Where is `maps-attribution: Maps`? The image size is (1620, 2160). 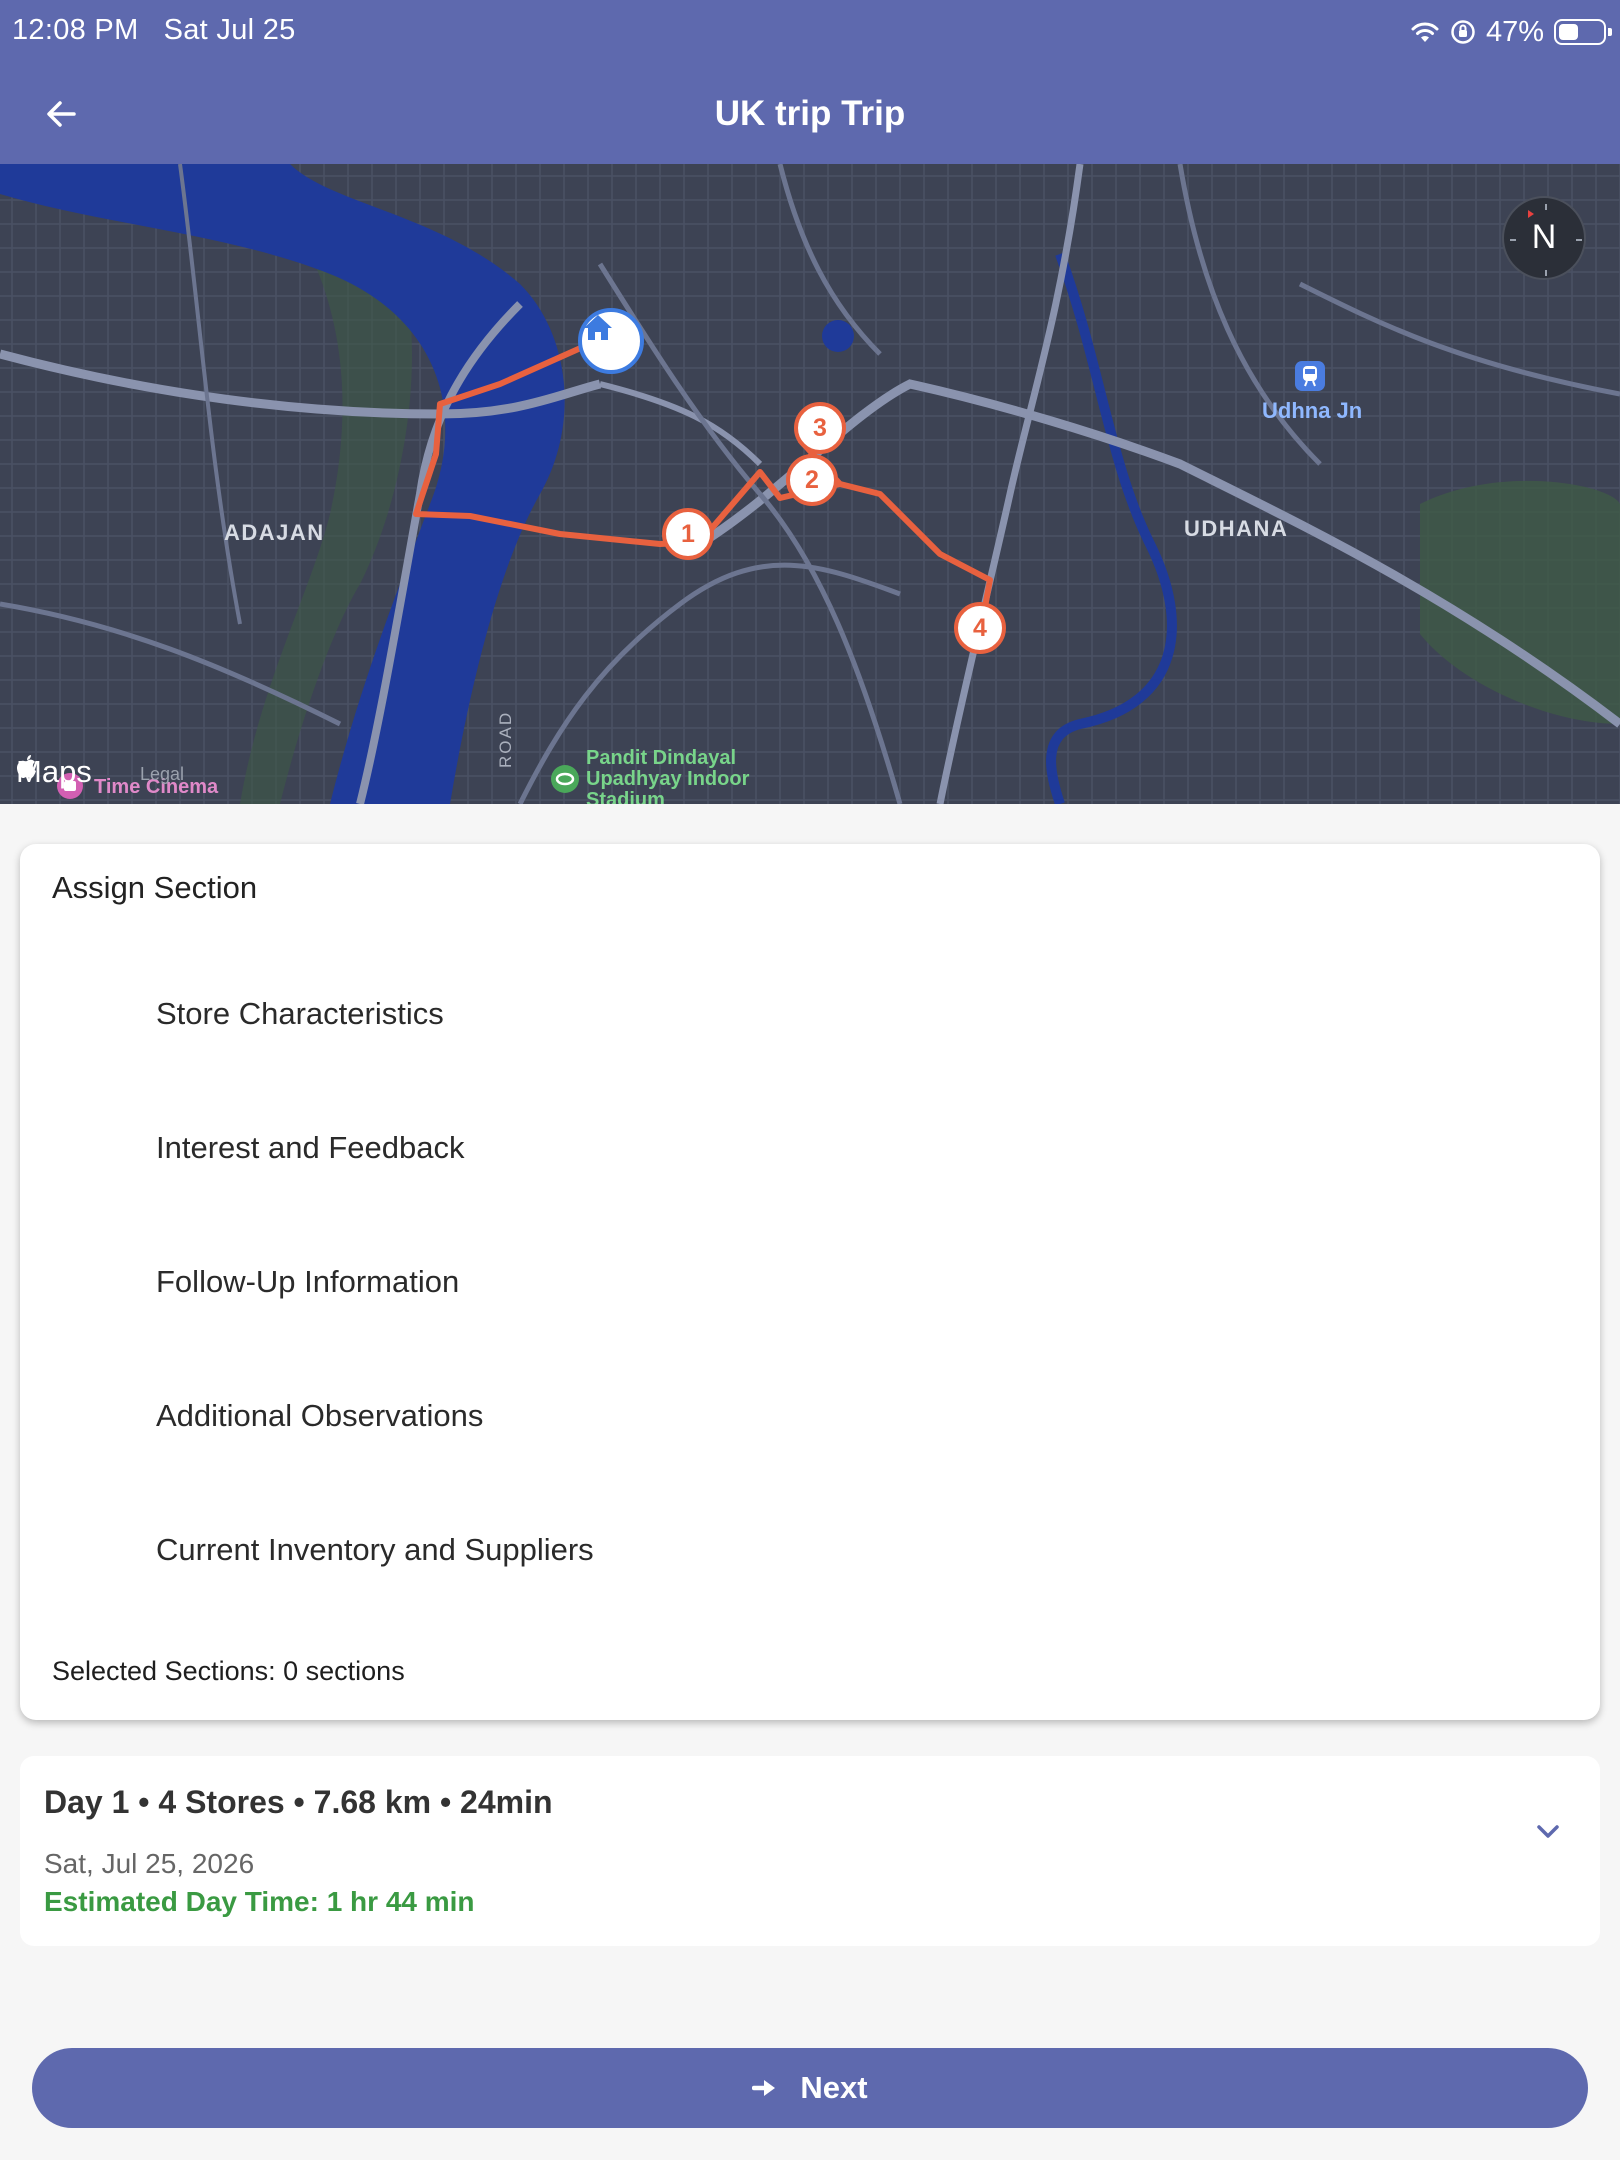
maps-attribution: Maps is located at coordinates (54, 772).